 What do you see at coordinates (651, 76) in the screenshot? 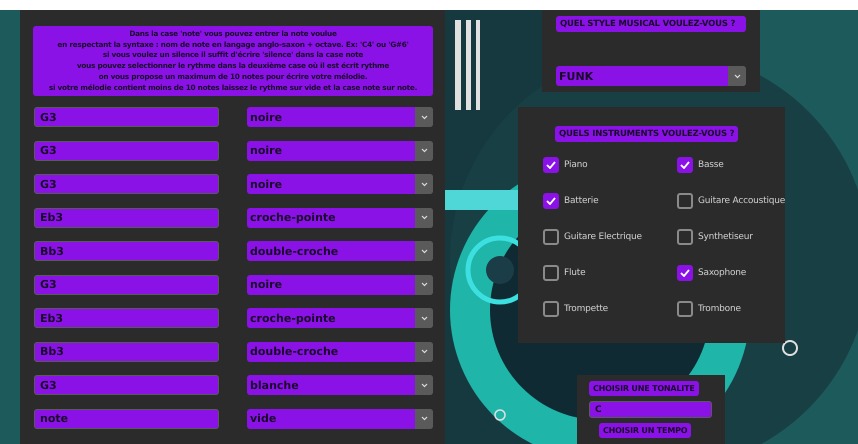
I see `style-dropdown: FUNK` at bounding box center [651, 76].